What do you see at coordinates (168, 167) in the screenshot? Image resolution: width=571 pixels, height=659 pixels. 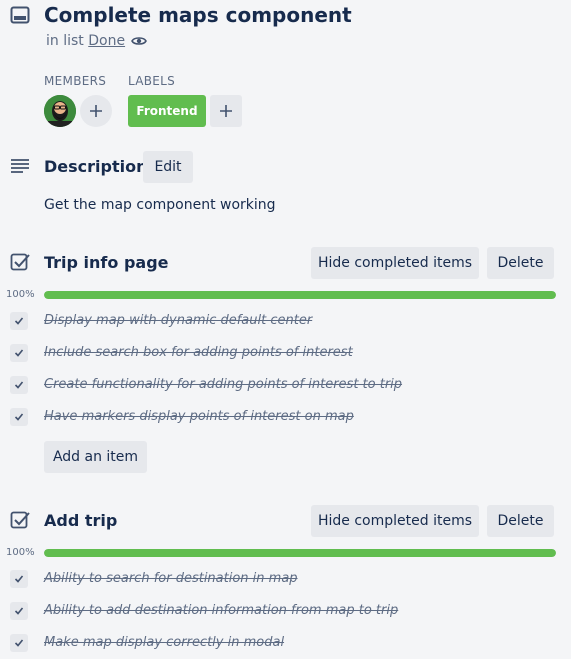 I see `edit-description-button: Edit` at bounding box center [168, 167].